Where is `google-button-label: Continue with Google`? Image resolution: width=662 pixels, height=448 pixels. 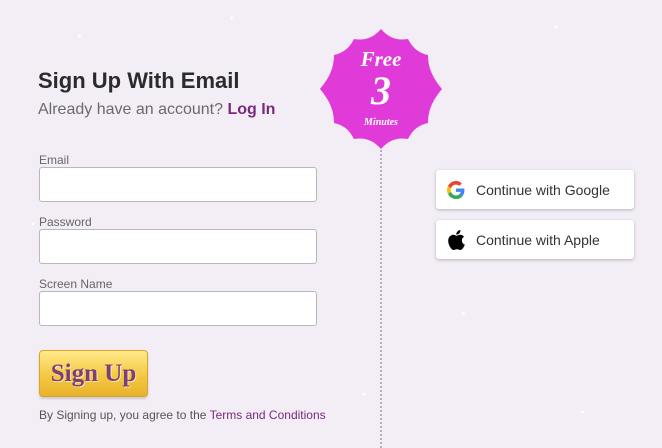
google-button-label: Continue with Google is located at coordinates (543, 189).